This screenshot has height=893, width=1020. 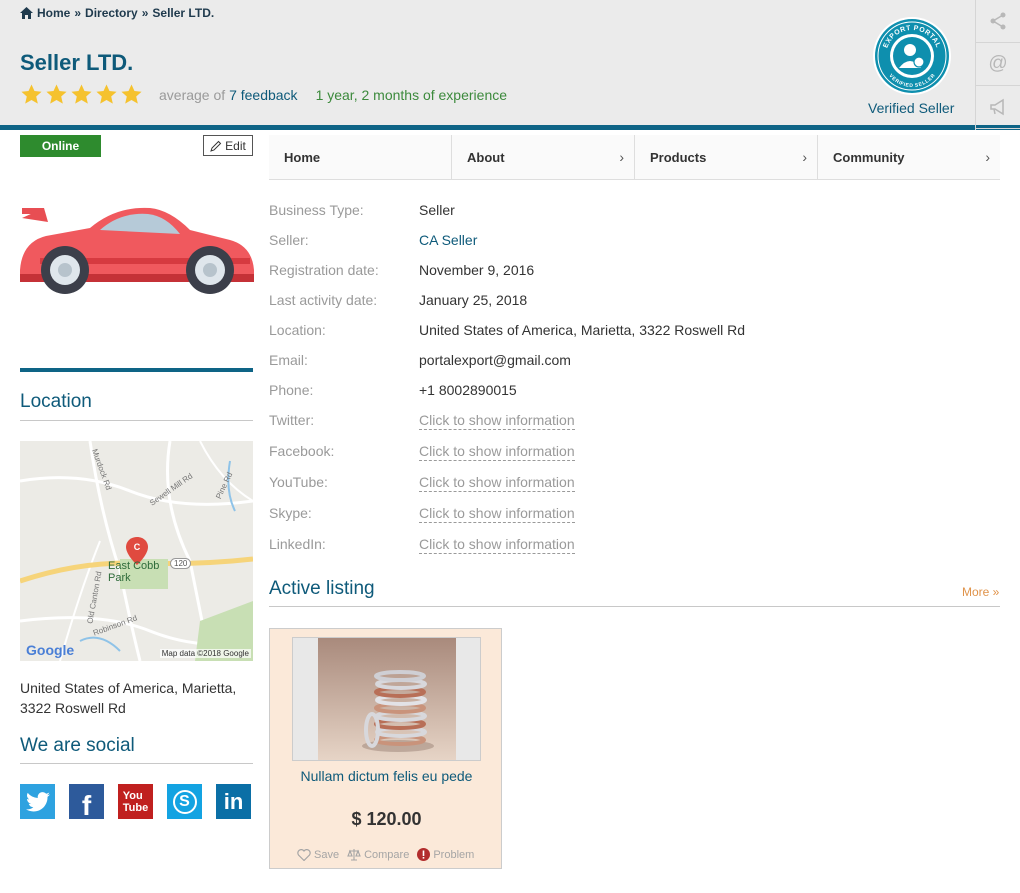 I want to click on social-links: f You Tube S in, so click(x=135, y=802).